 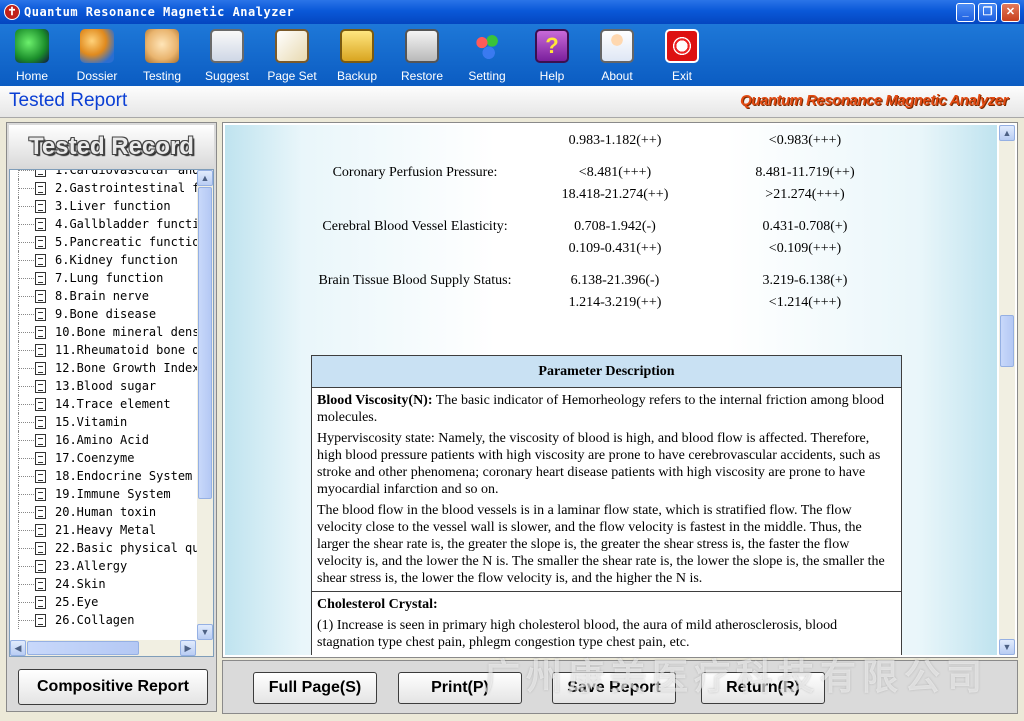 What do you see at coordinates (105, 458) in the screenshot?
I see `tree-item: 17.Coenzyme` at bounding box center [105, 458].